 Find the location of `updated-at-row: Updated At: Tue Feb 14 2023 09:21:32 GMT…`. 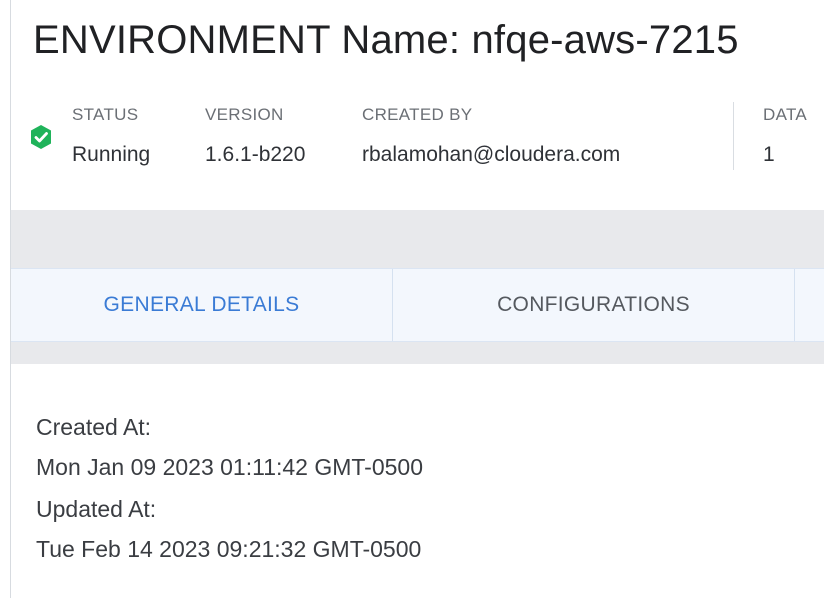

updated-at-row: Updated At: Tue Feb 14 2023 09:21:32 GMT… is located at coordinates (229, 529).